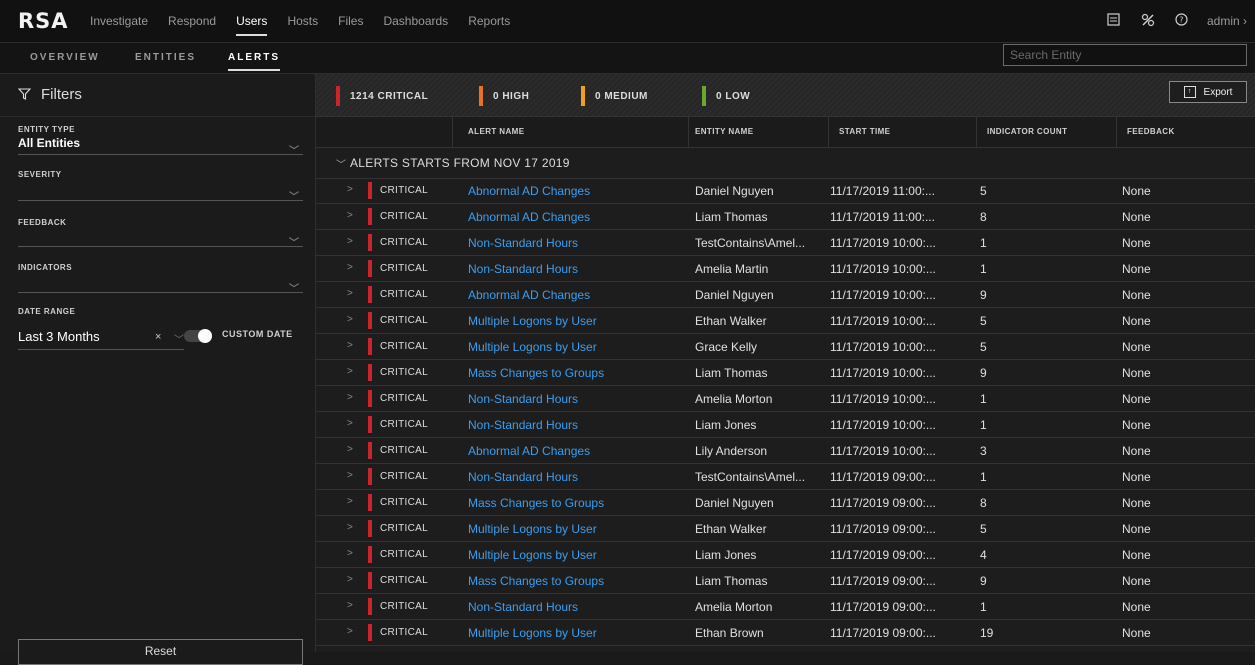  I want to click on nav-hosts: Hosts, so click(302, 21).